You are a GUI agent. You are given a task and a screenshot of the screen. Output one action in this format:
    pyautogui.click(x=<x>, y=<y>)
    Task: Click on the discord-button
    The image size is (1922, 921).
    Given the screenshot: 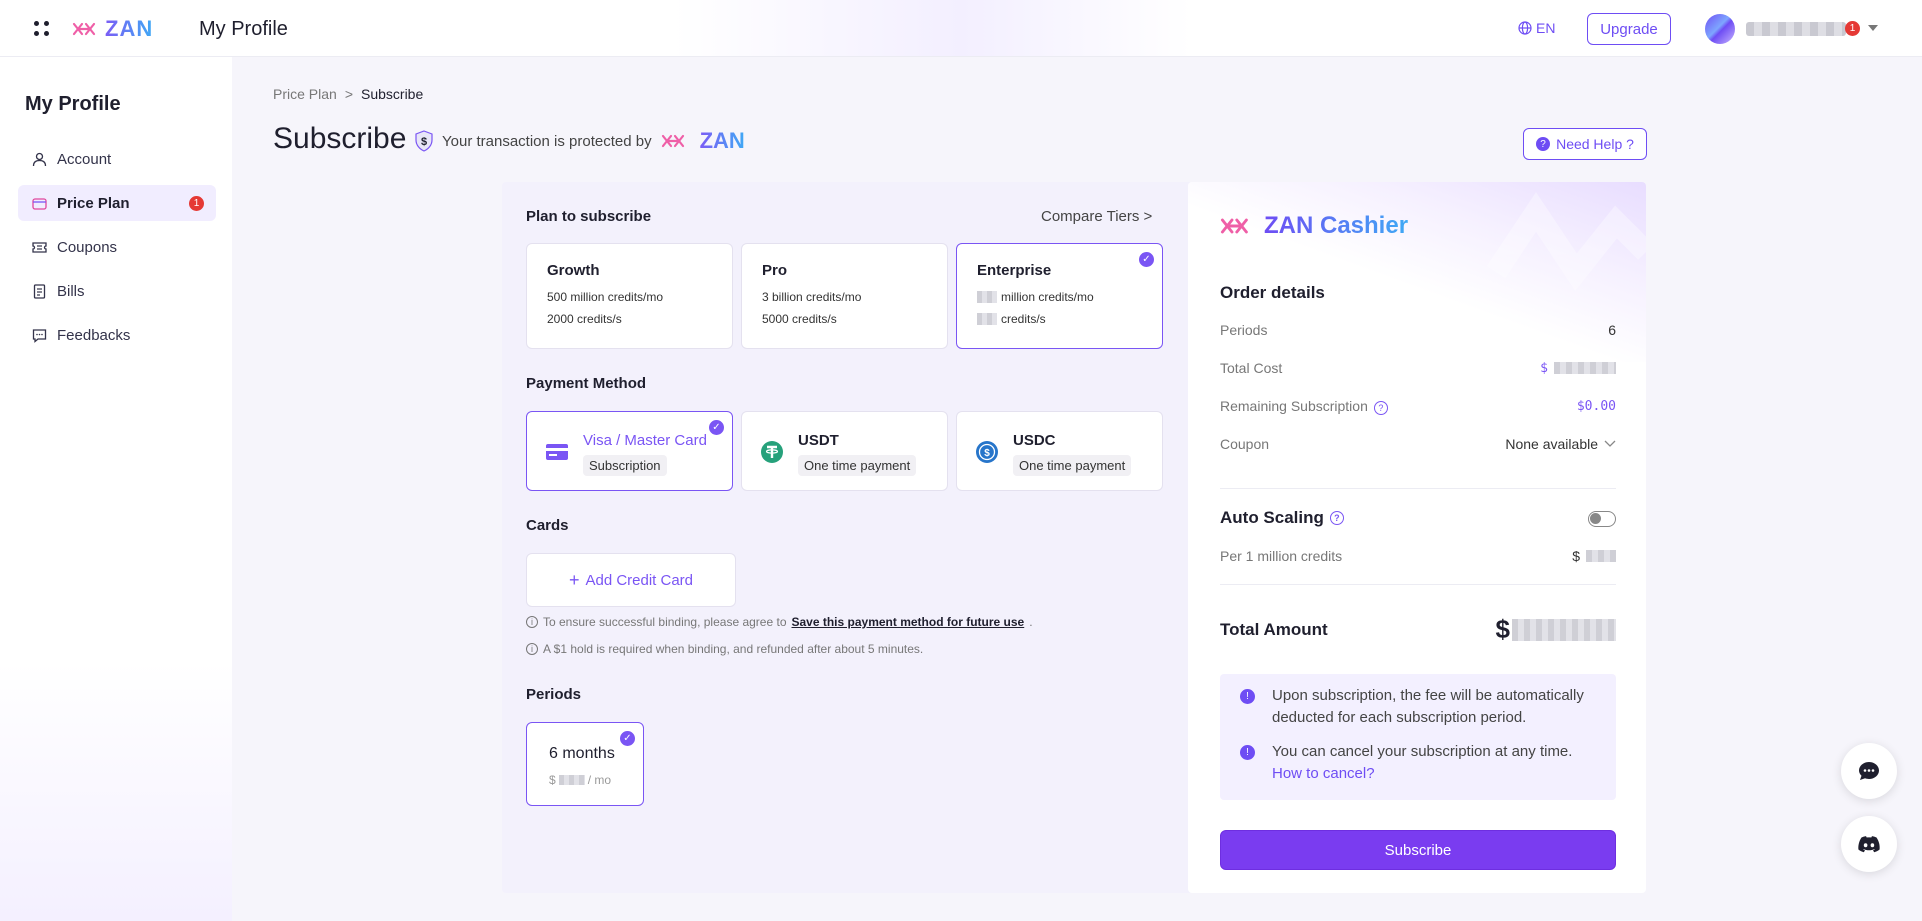 What is the action you would take?
    pyautogui.click(x=1869, y=844)
    